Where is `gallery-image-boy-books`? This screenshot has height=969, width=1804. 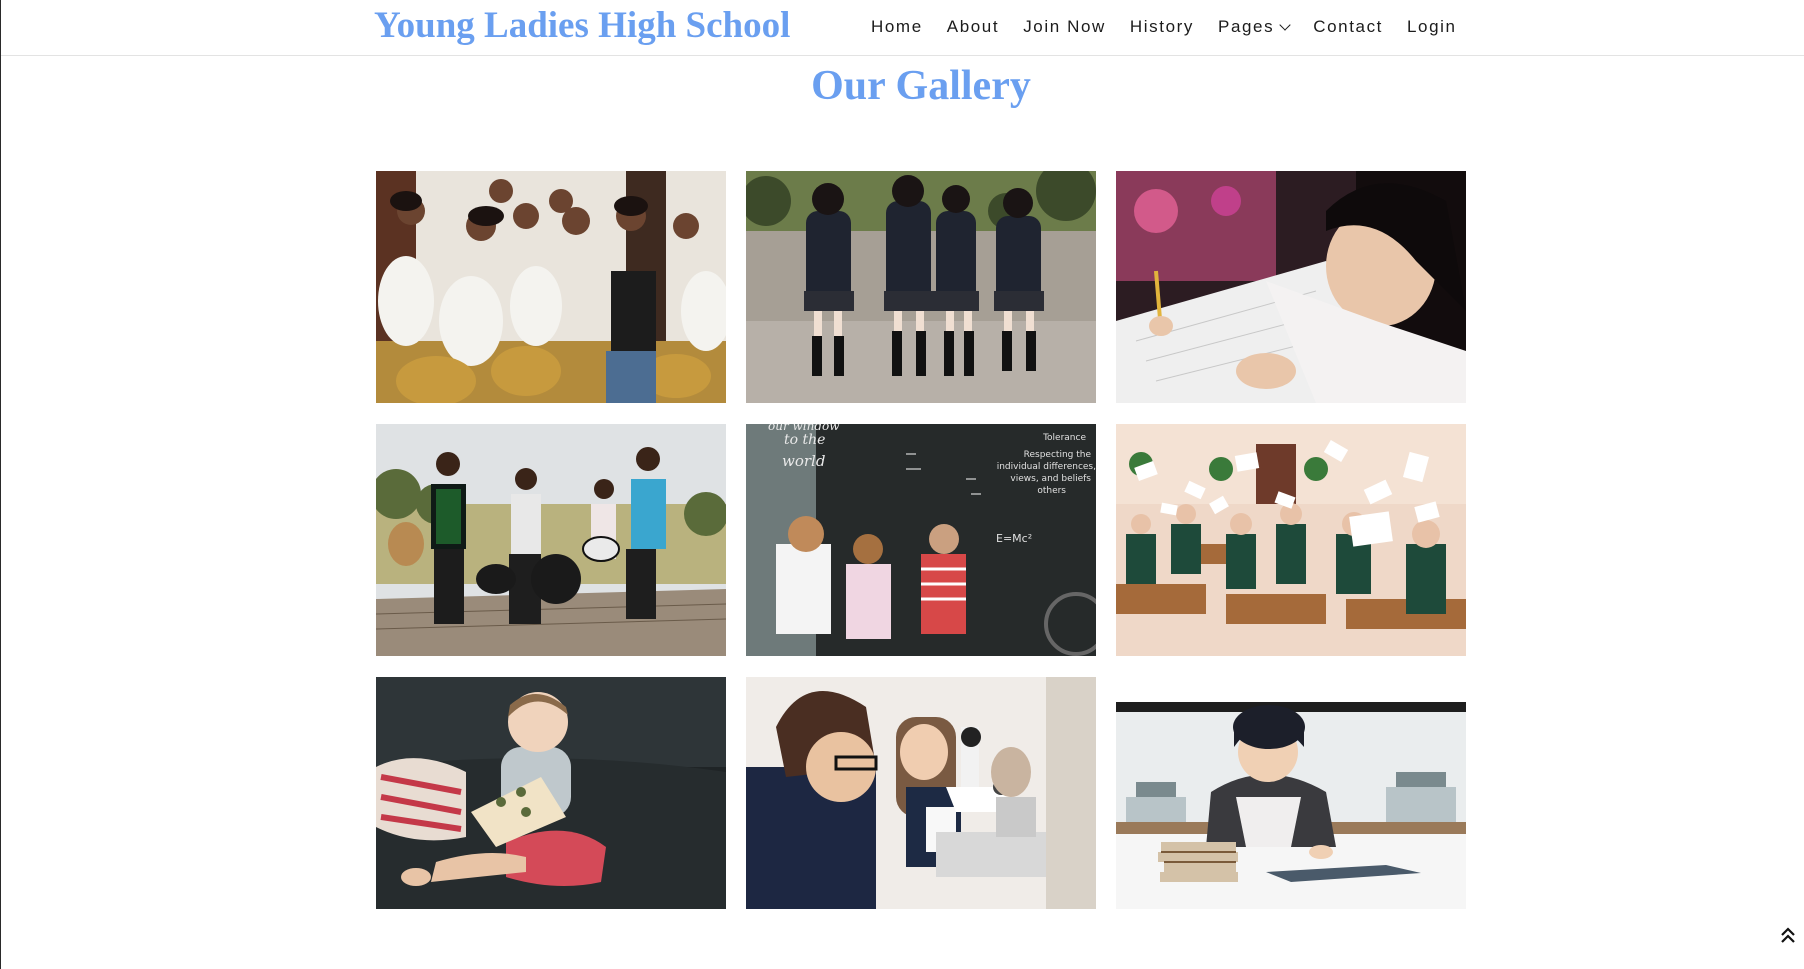
gallery-image-boy-books is located at coordinates (1291, 793).